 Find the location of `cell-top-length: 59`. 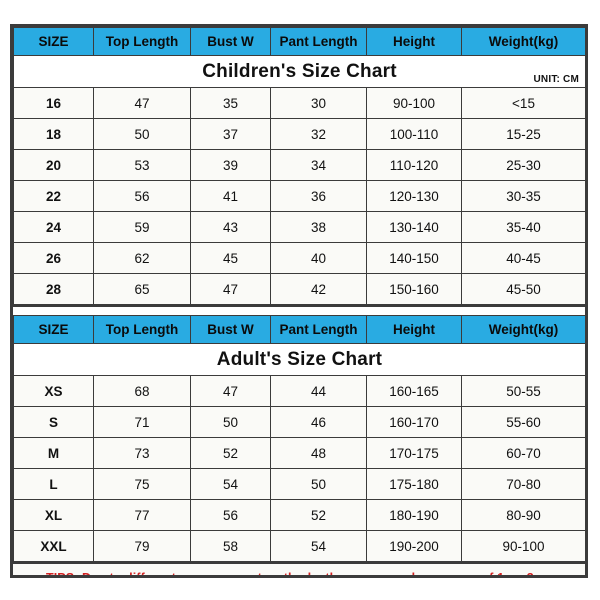

cell-top-length: 59 is located at coordinates (142, 227).